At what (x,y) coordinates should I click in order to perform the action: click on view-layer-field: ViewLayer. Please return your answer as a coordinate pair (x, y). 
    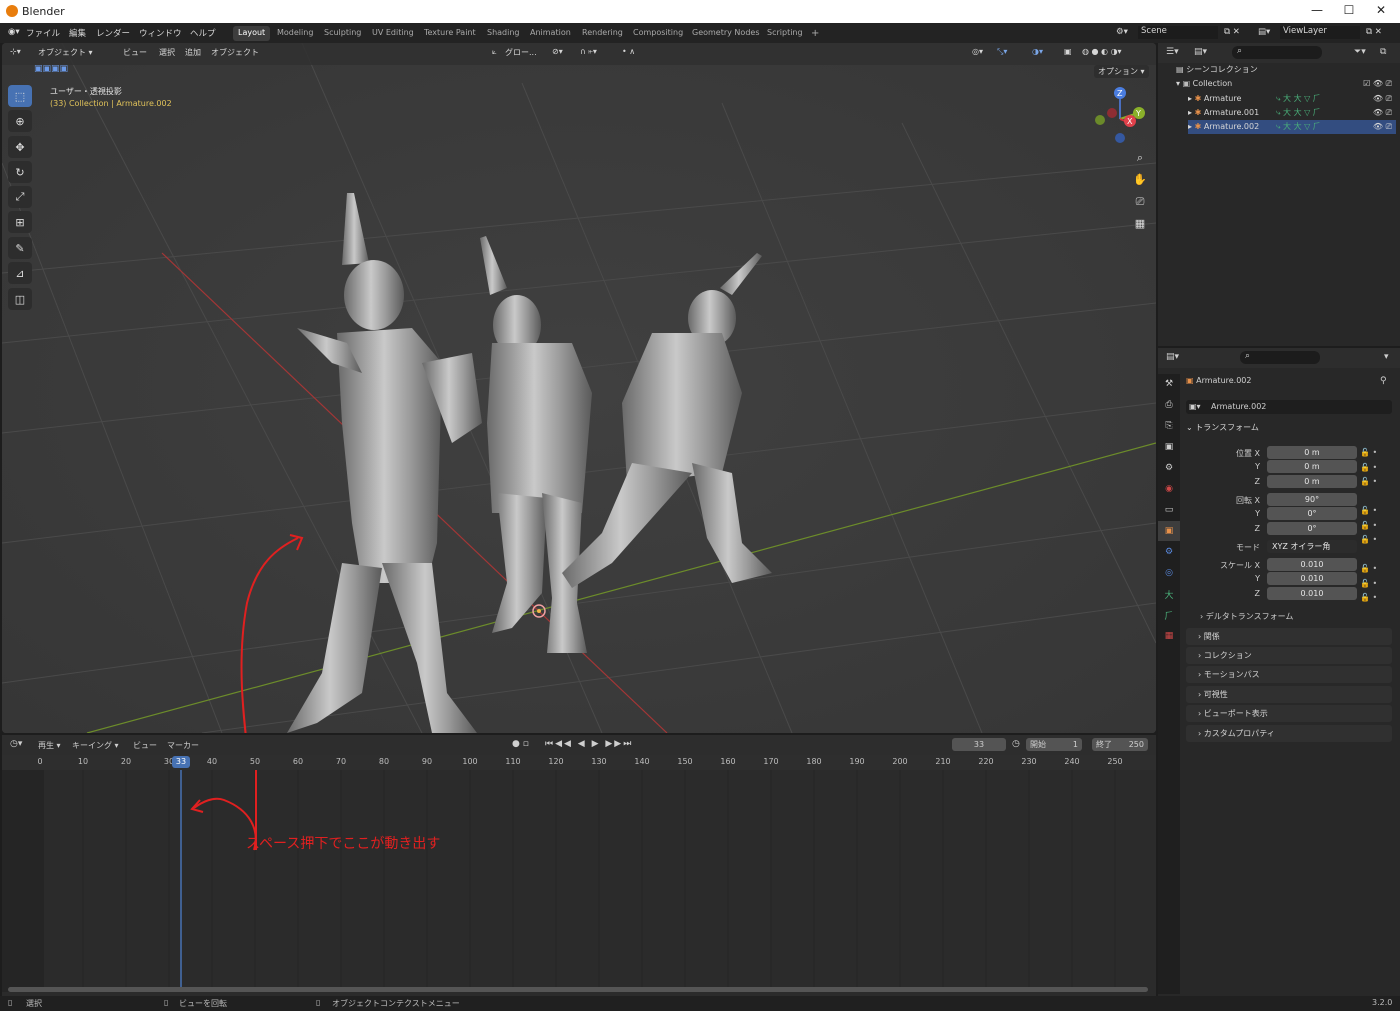
    Looking at the image, I should click on (1320, 32).